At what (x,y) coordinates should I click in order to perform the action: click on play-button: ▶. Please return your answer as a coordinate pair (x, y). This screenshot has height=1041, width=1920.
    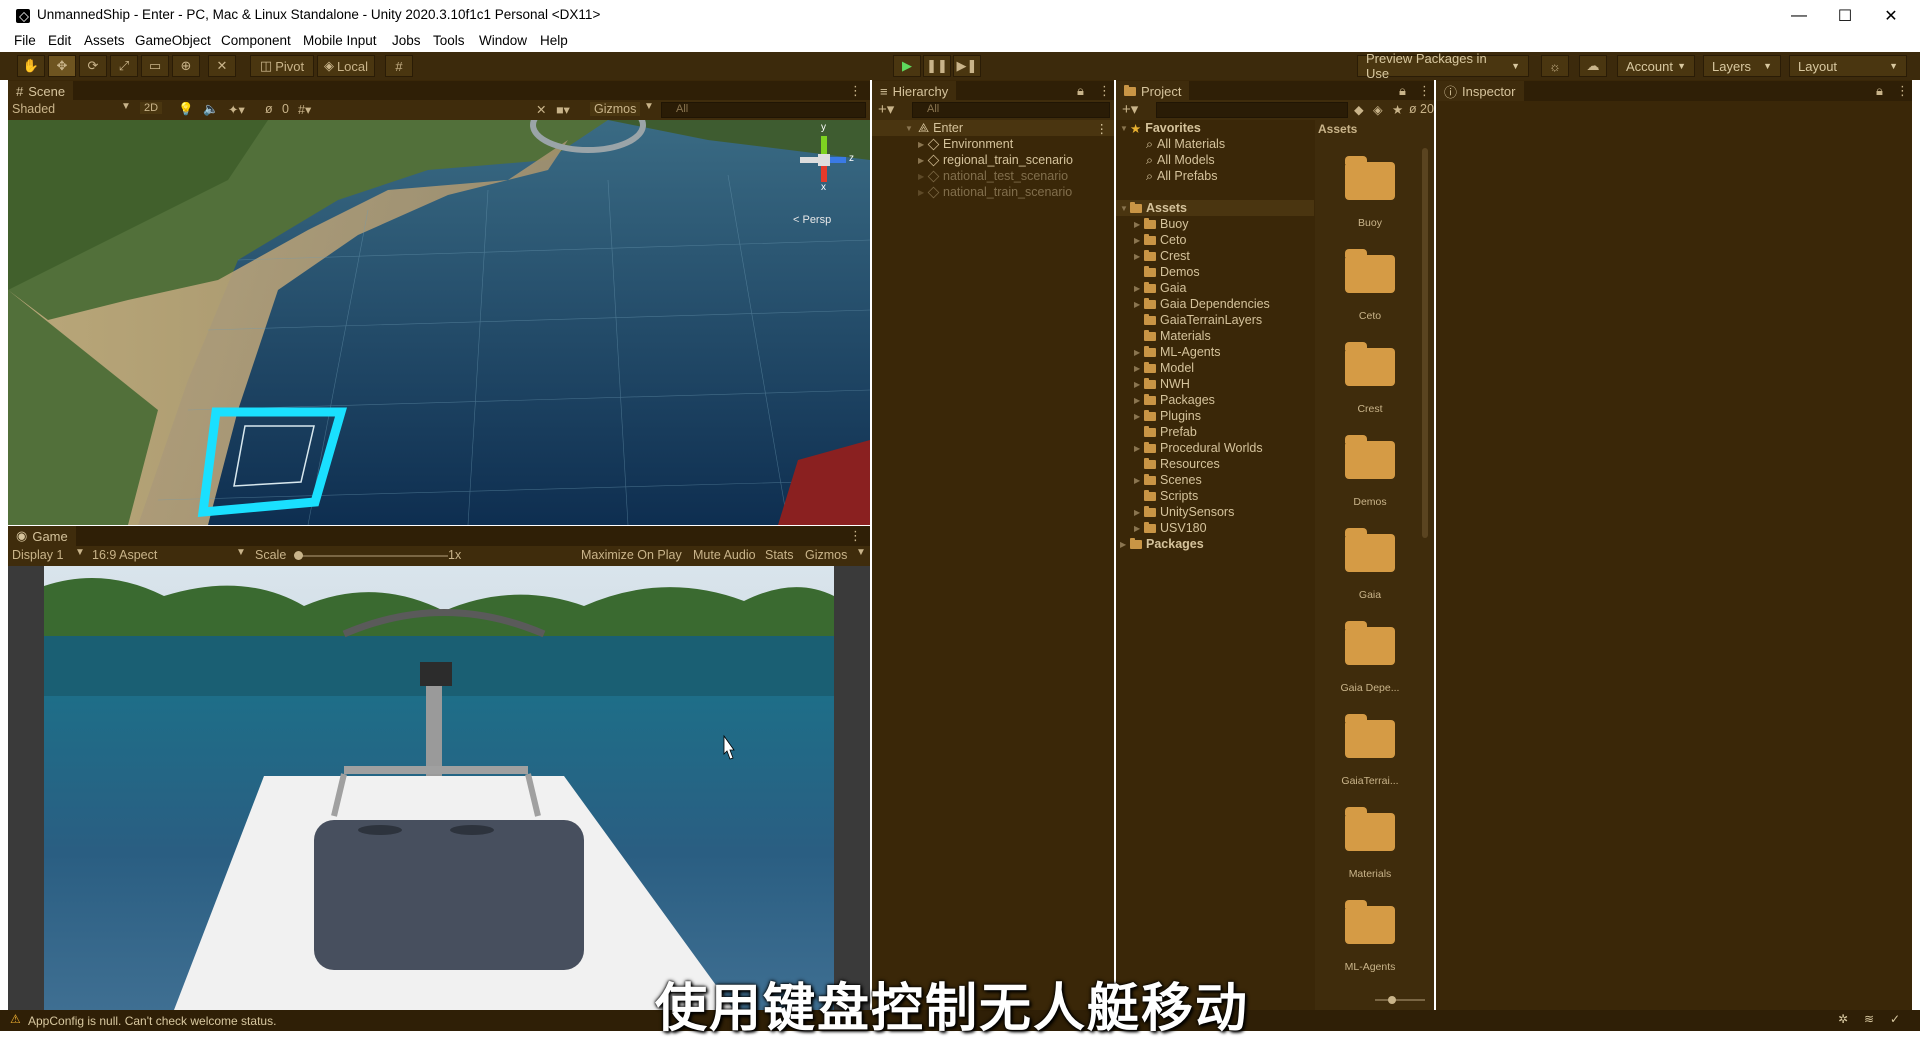
    Looking at the image, I should click on (907, 66).